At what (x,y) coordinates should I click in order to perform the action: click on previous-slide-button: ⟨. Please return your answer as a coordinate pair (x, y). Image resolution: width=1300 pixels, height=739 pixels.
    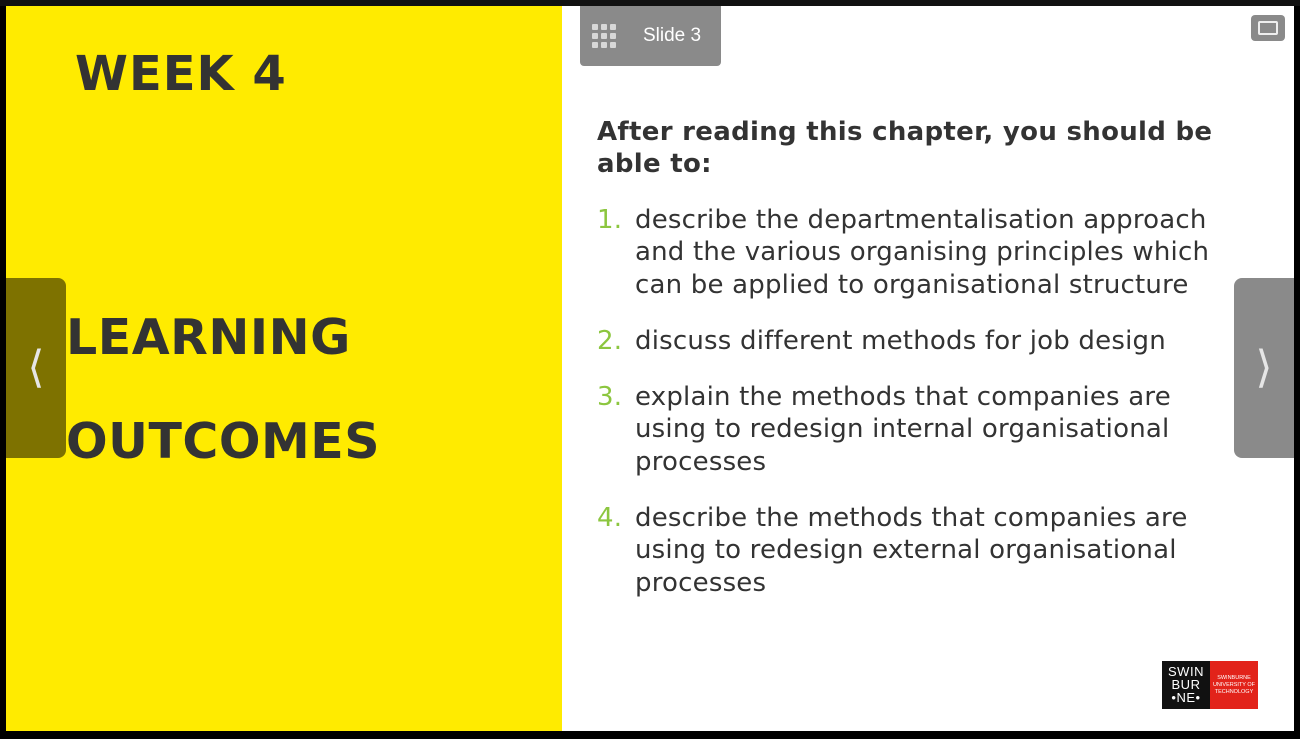
    Looking at the image, I should click on (36, 368).